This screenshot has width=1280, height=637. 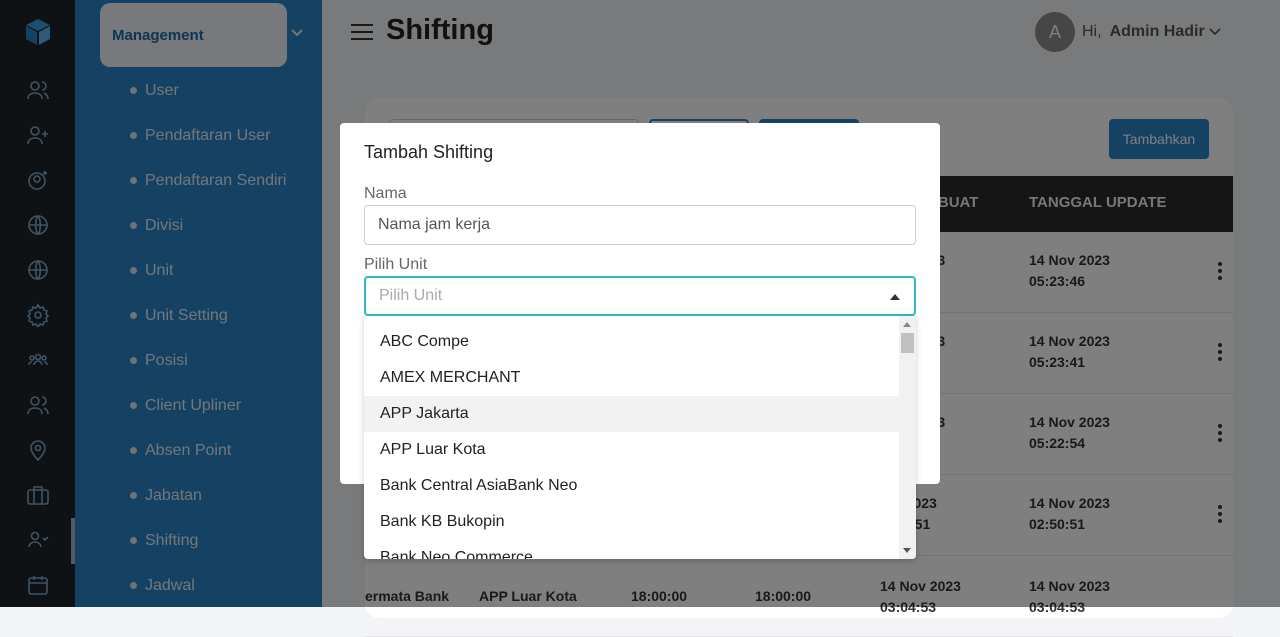 What do you see at coordinates (385, 193) in the screenshot?
I see `name-label: Nama` at bounding box center [385, 193].